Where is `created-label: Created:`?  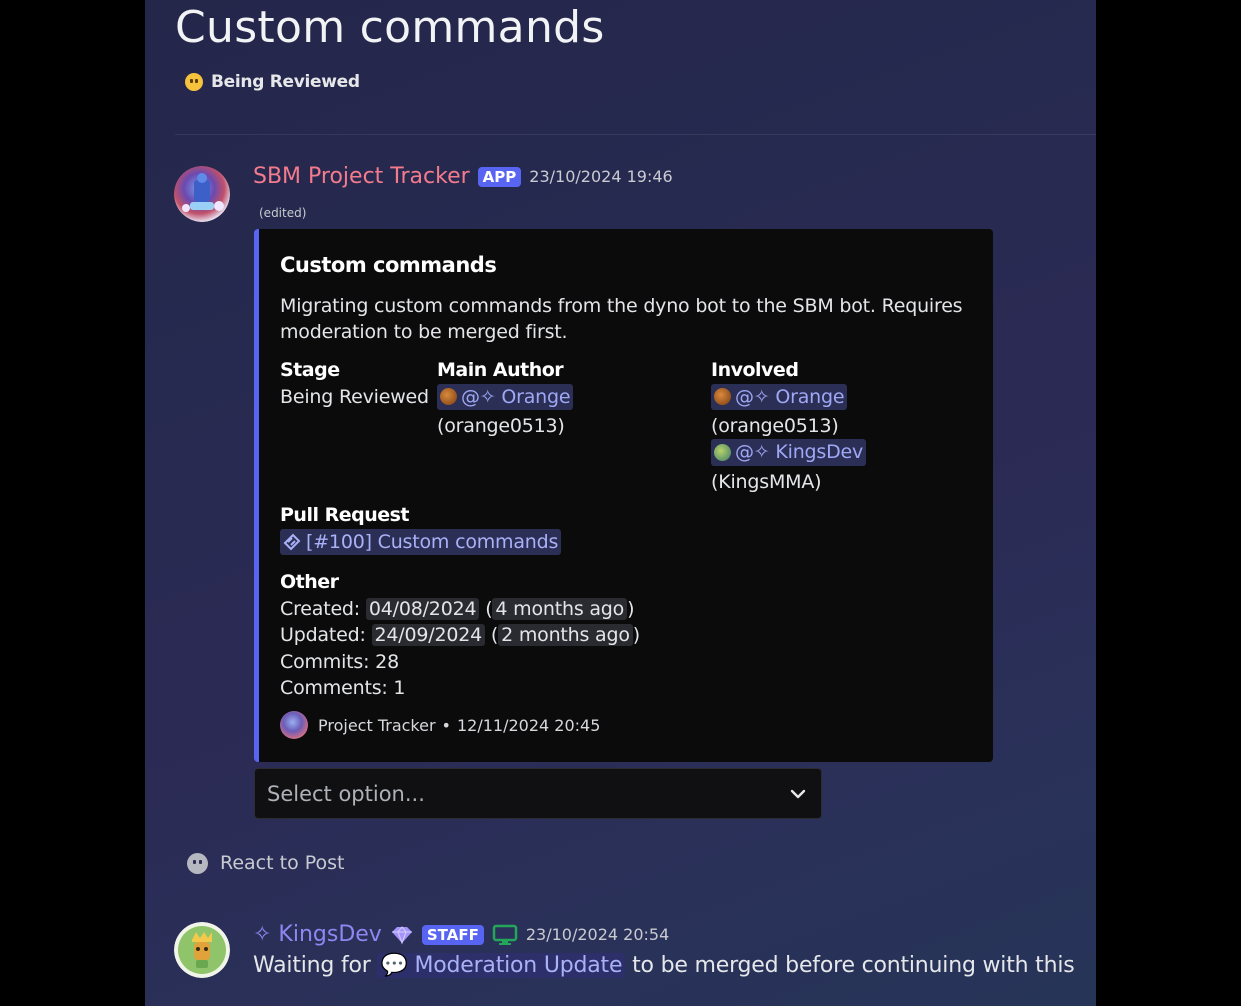 created-label: Created: is located at coordinates (320, 608).